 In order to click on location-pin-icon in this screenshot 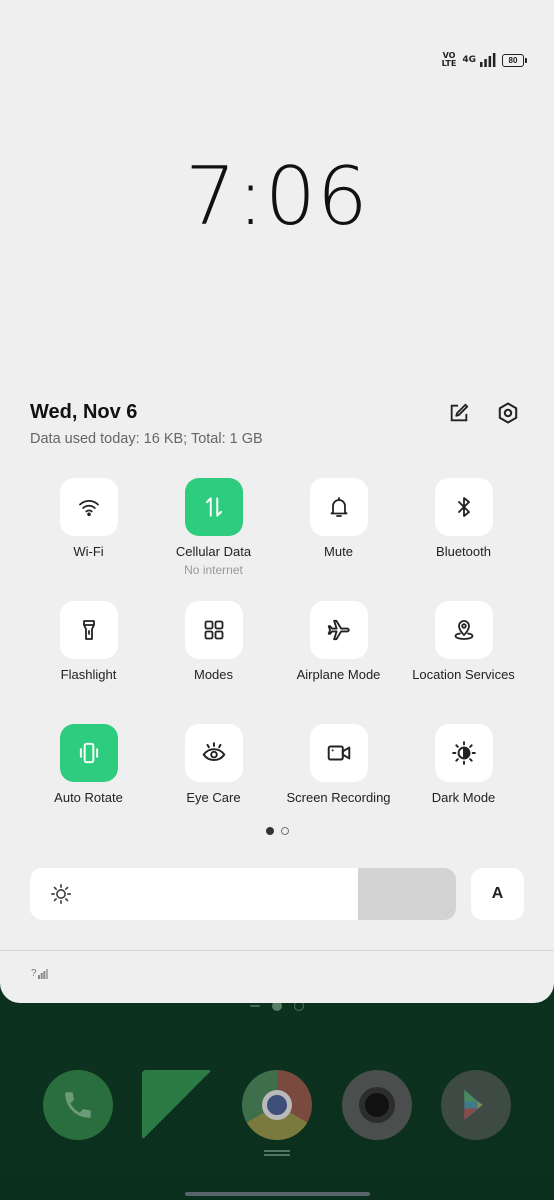, I will do `click(463, 630)`.